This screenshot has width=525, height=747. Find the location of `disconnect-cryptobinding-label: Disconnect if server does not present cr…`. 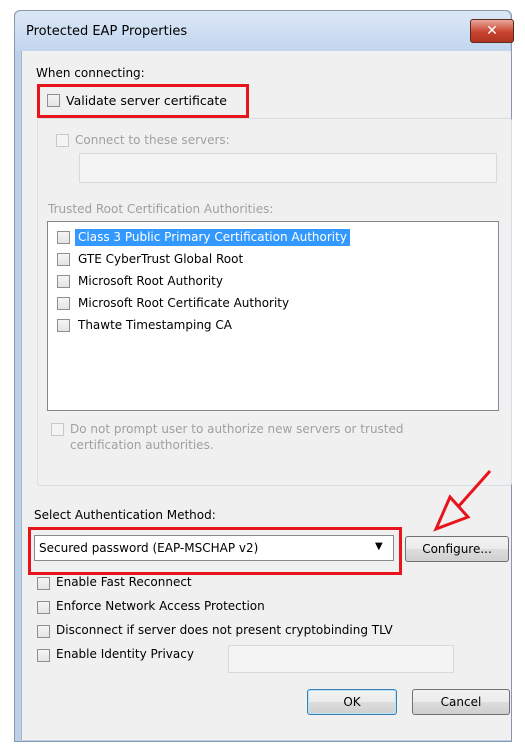

disconnect-cryptobinding-label: Disconnect if server does not present cr… is located at coordinates (224, 630).